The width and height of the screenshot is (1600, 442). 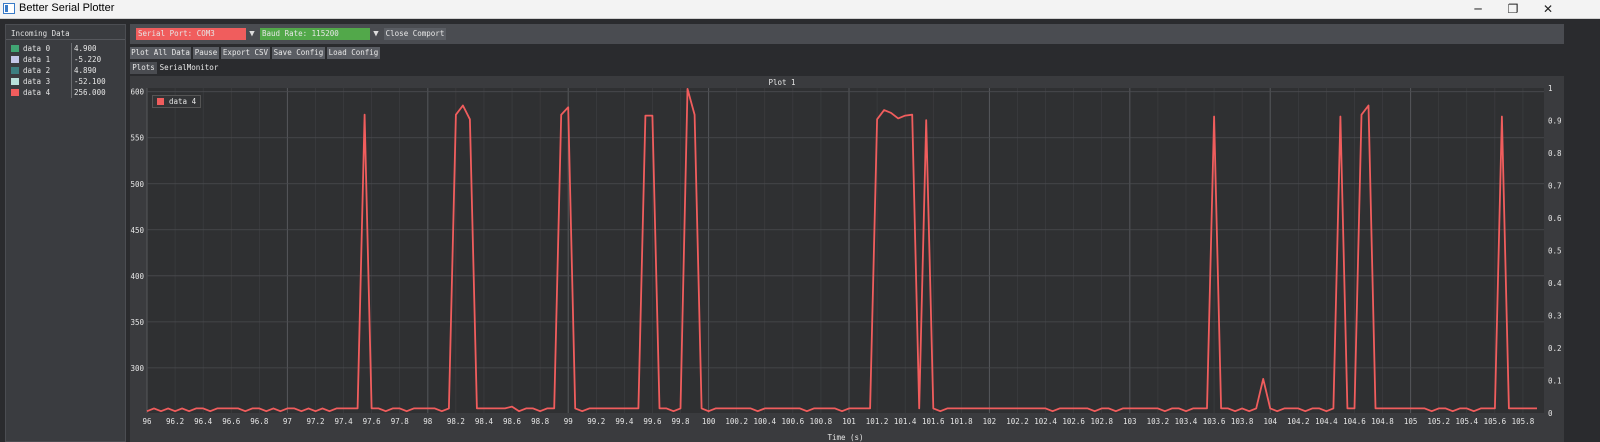 What do you see at coordinates (1555, 316) in the screenshot?
I see `y2-tick-label: 0.3` at bounding box center [1555, 316].